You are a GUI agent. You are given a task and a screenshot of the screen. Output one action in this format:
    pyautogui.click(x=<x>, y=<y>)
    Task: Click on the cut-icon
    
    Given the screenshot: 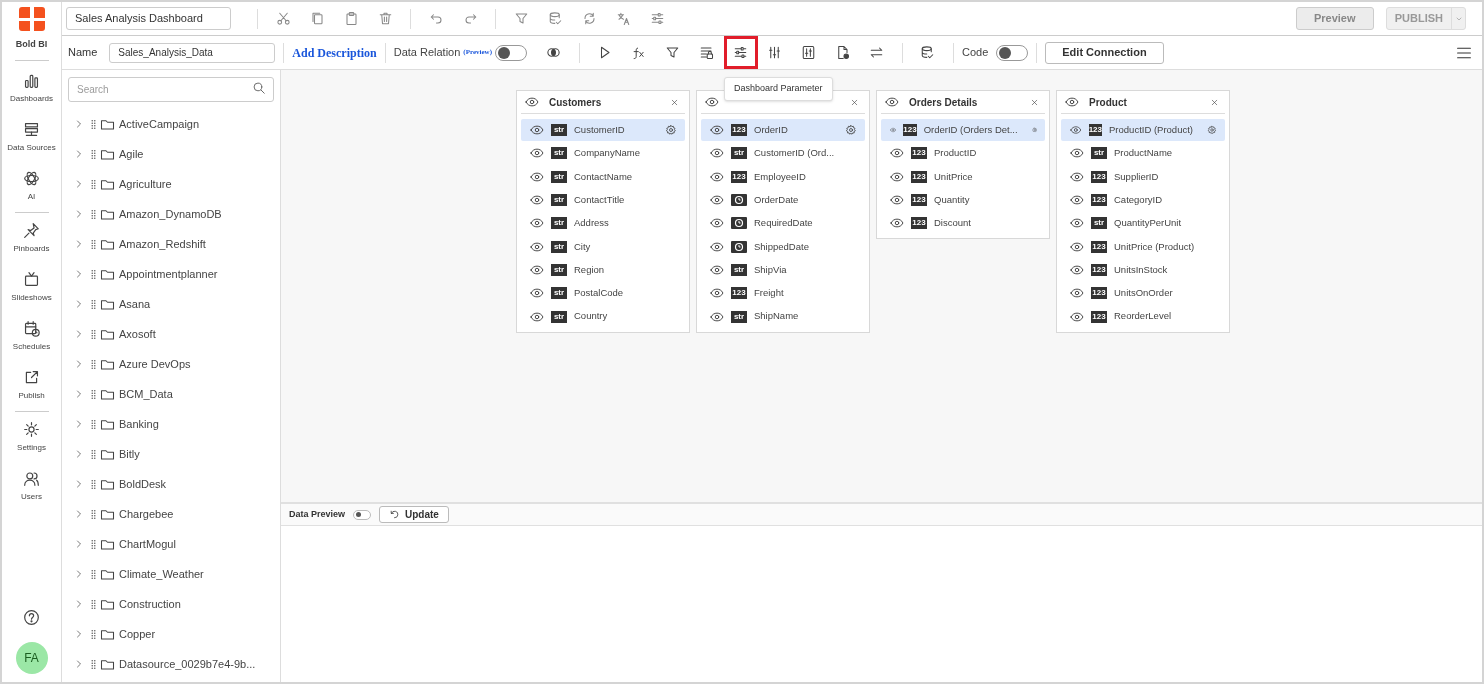 What is the action you would take?
    pyautogui.click(x=283, y=18)
    